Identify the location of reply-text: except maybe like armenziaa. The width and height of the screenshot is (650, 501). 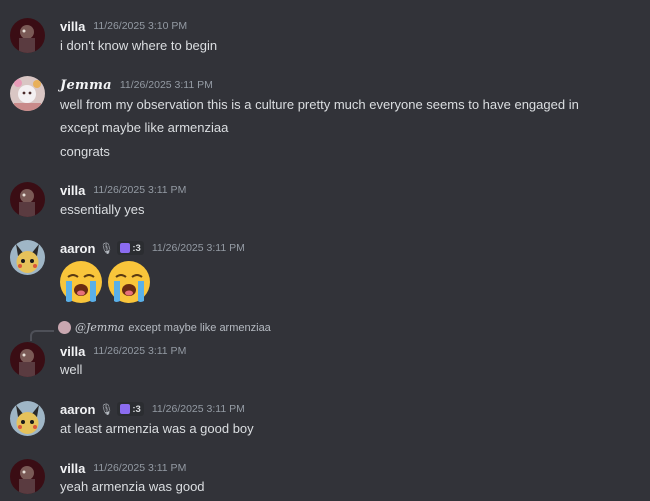
(199, 328).